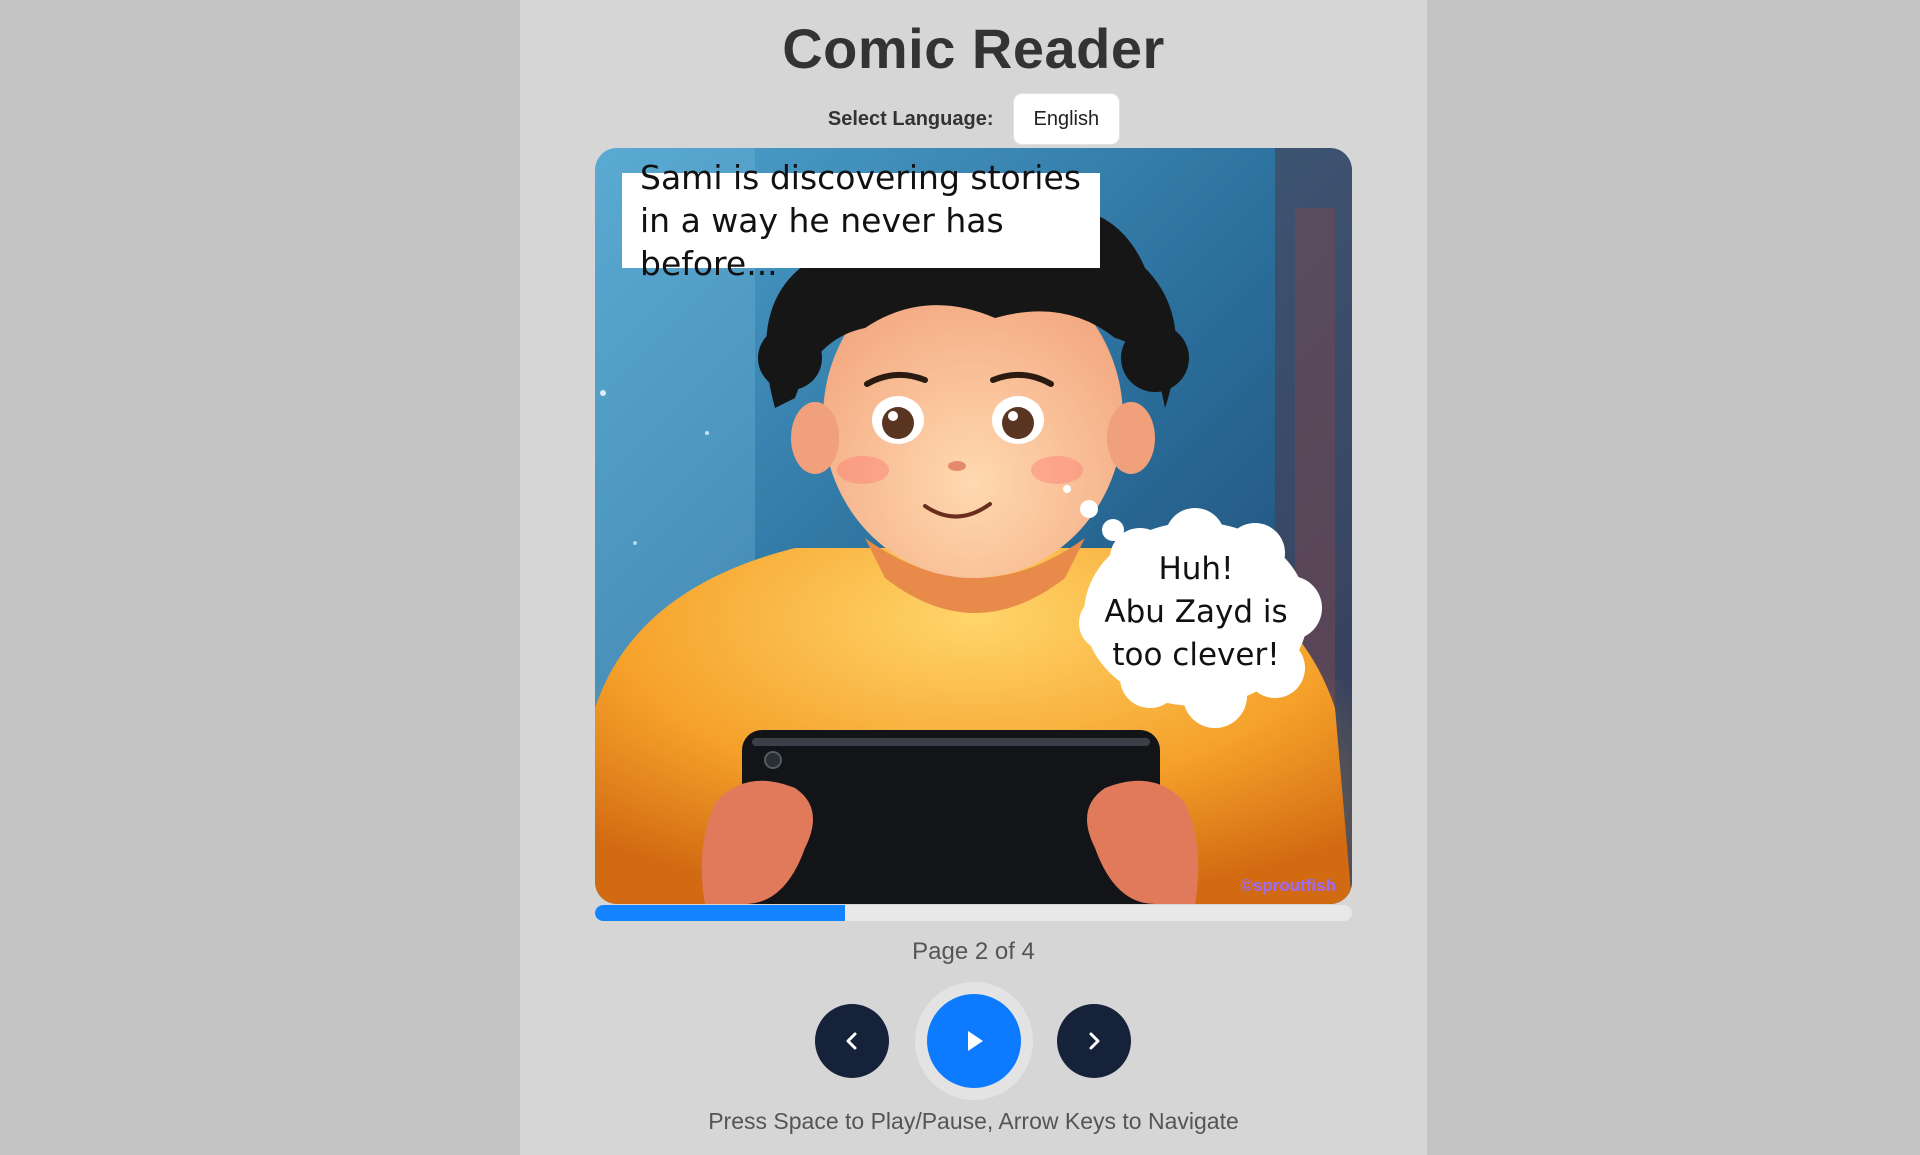 This screenshot has width=1920, height=1155. I want to click on progress-fill, so click(720, 913).